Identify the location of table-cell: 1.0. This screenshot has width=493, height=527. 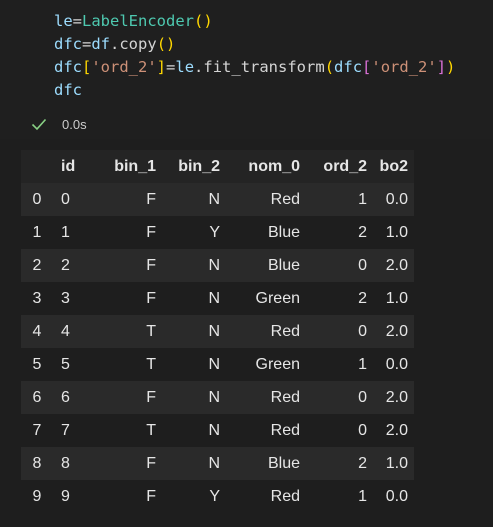
(396, 463).